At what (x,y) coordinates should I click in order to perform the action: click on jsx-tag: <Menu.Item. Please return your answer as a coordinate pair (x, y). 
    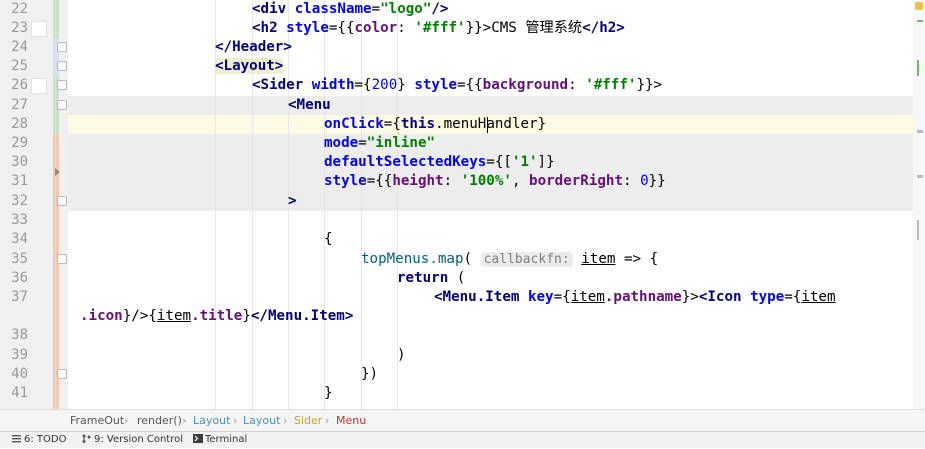
    Looking at the image, I should click on (481, 297).